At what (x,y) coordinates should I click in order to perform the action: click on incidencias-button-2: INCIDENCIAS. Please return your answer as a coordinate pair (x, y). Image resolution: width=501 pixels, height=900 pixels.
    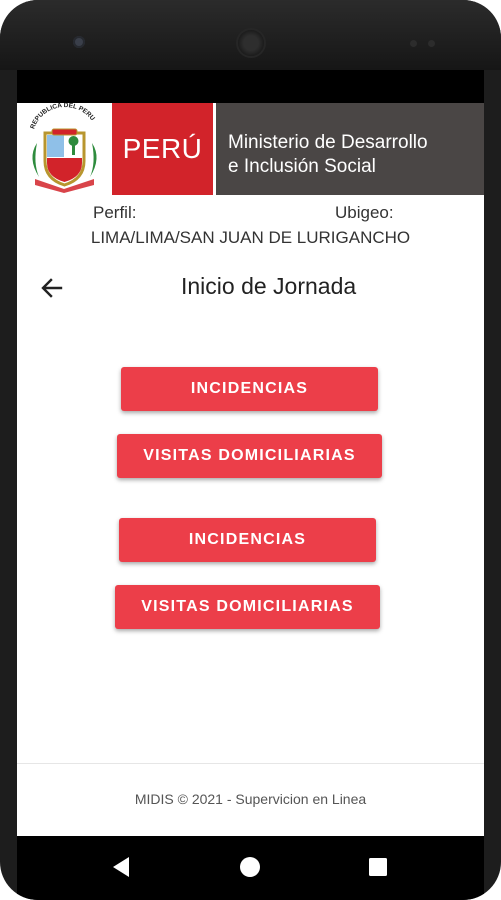
    Looking at the image, I should click on (247, 540).